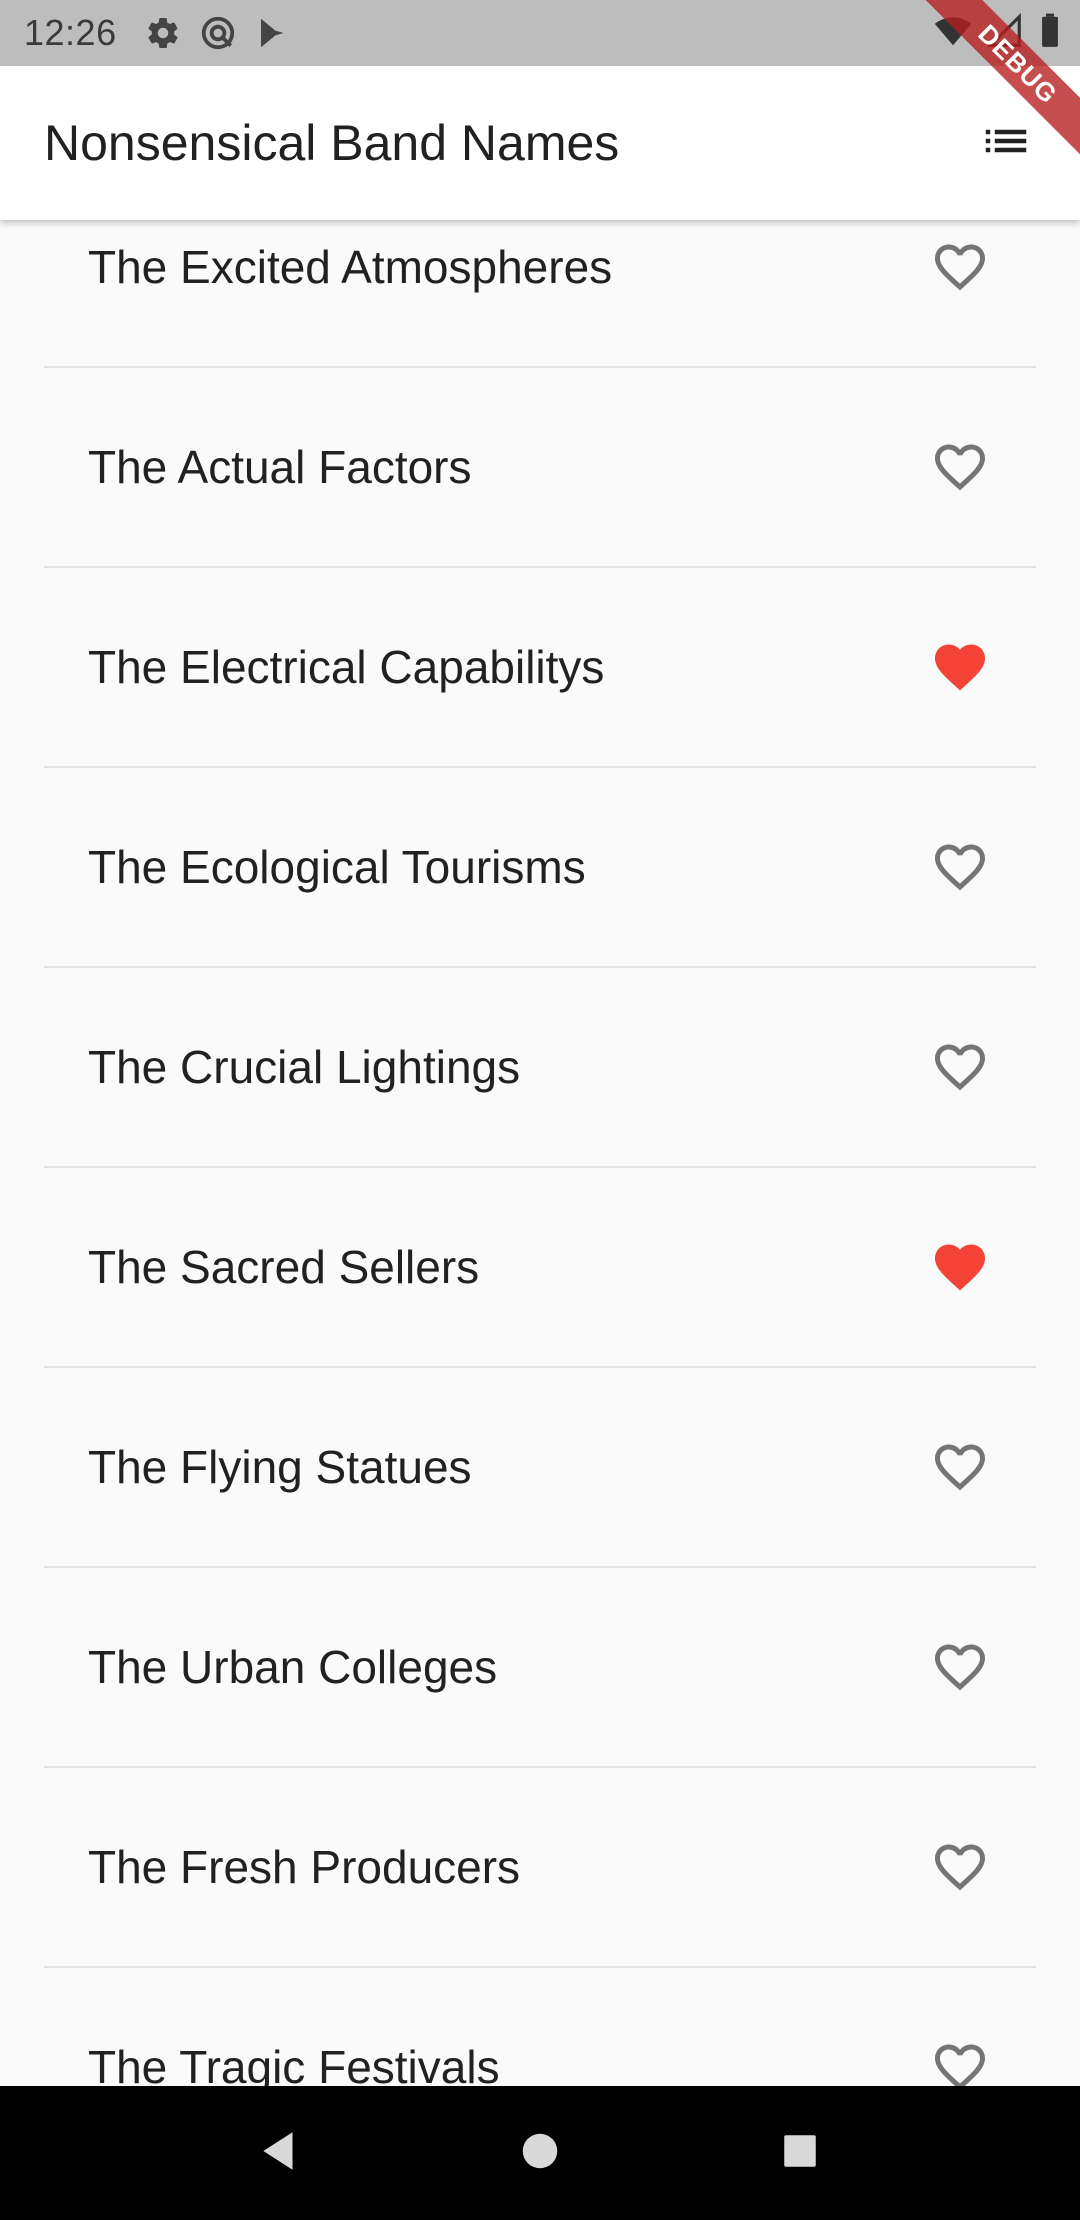 The height and width of the screenshot is (2220, 1080). What do you see at coordinates (293, 1667) in the screenshot?
I see `band-name-label: The Urban Colleges` at bounding box center [293, 1667].